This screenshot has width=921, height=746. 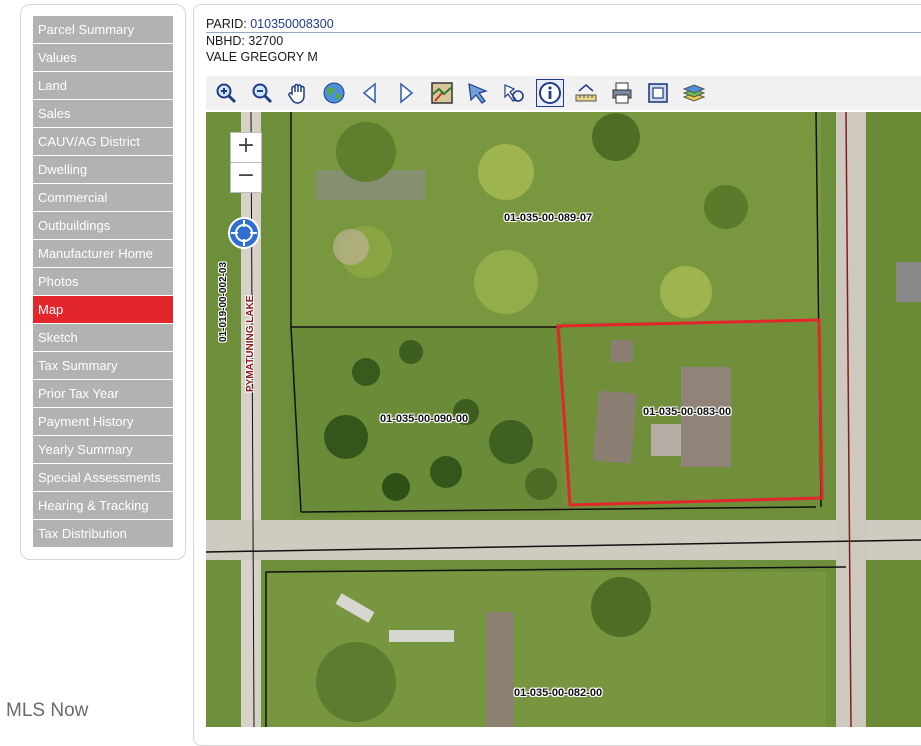 What do you see at coordinates (103, 505) in the screenshot?
I see `sidebar-item-hearing-tracking: Hearing & Tracking` at bounding box center [103, 505].